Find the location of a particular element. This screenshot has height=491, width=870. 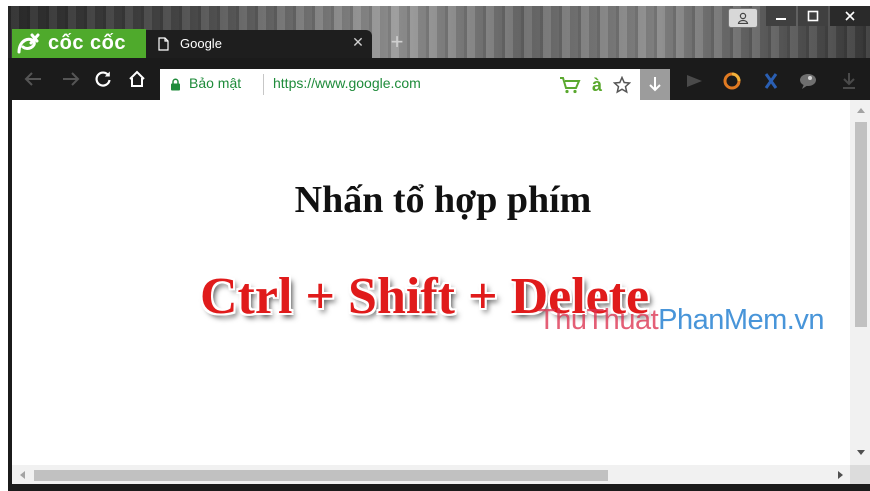

brand-name: cốc cốc is located at coordinates (87, 43).